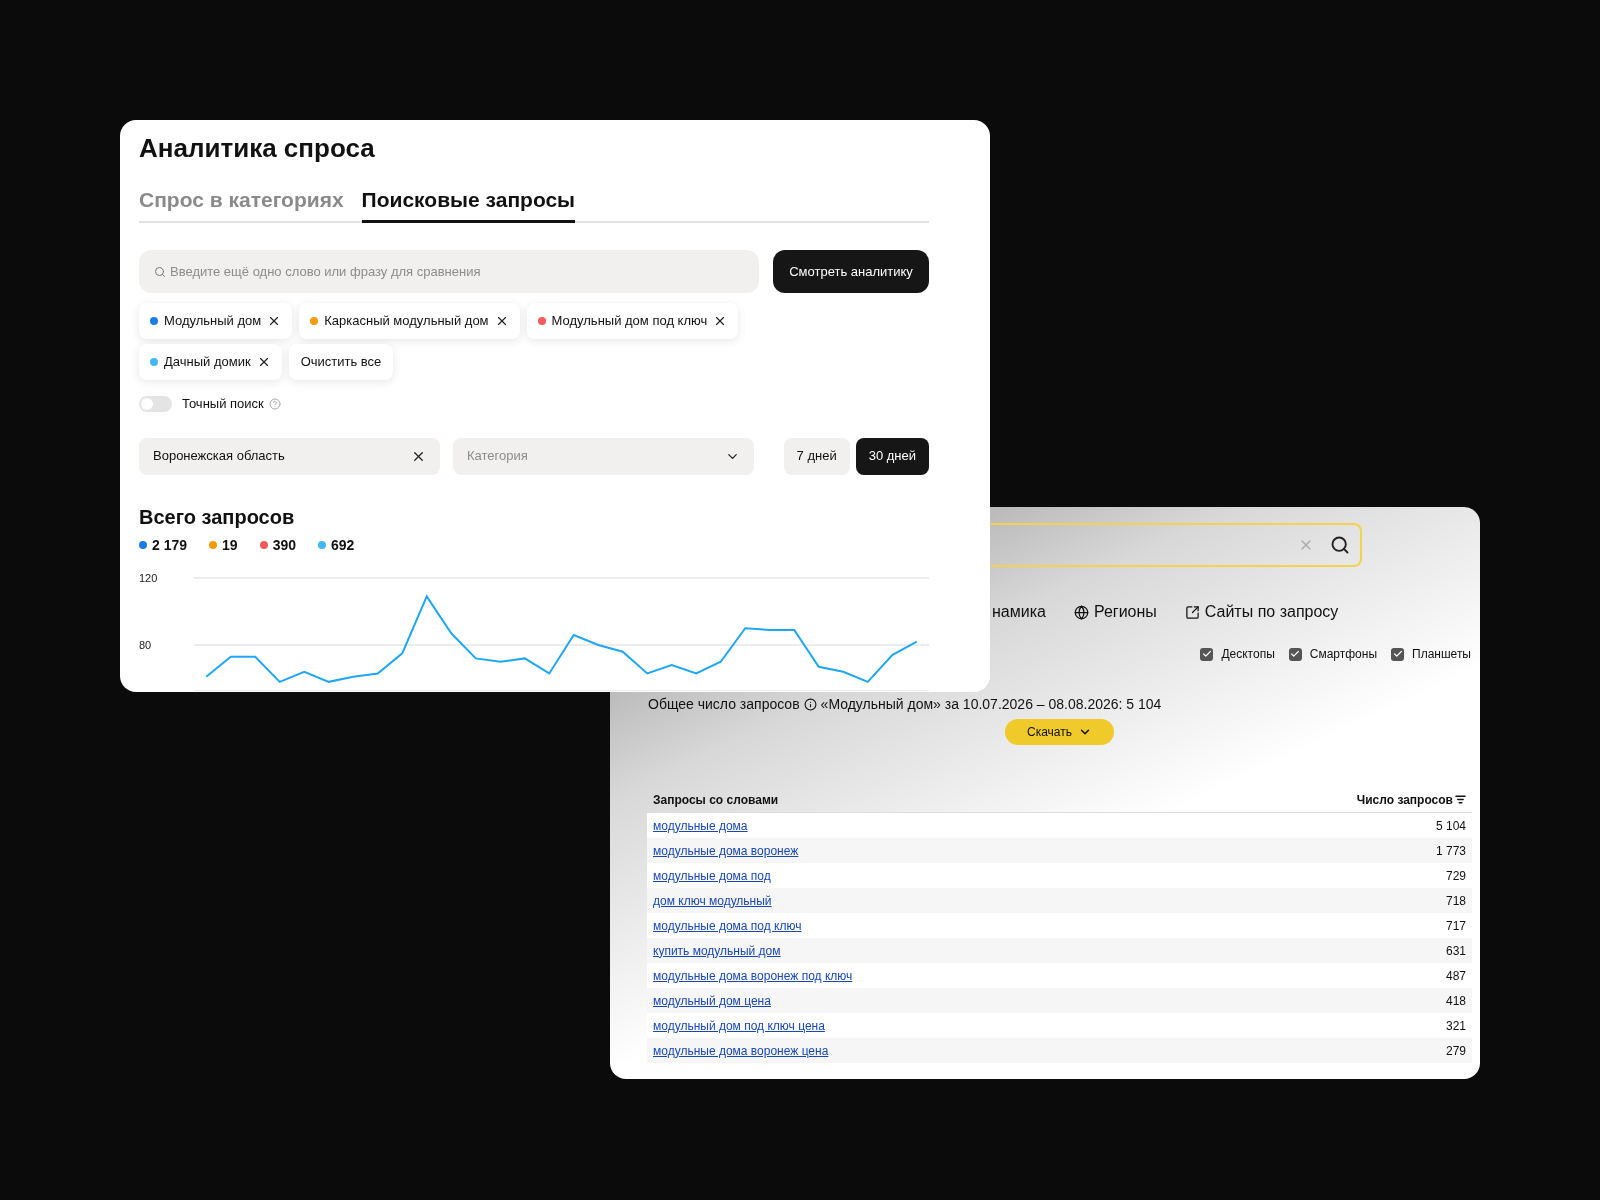 This screenshot has height=1200, width=1600. Describe the element at coordinates (1115, 612) in the screenshot. I see `nav-tab: Регионы` at that location.